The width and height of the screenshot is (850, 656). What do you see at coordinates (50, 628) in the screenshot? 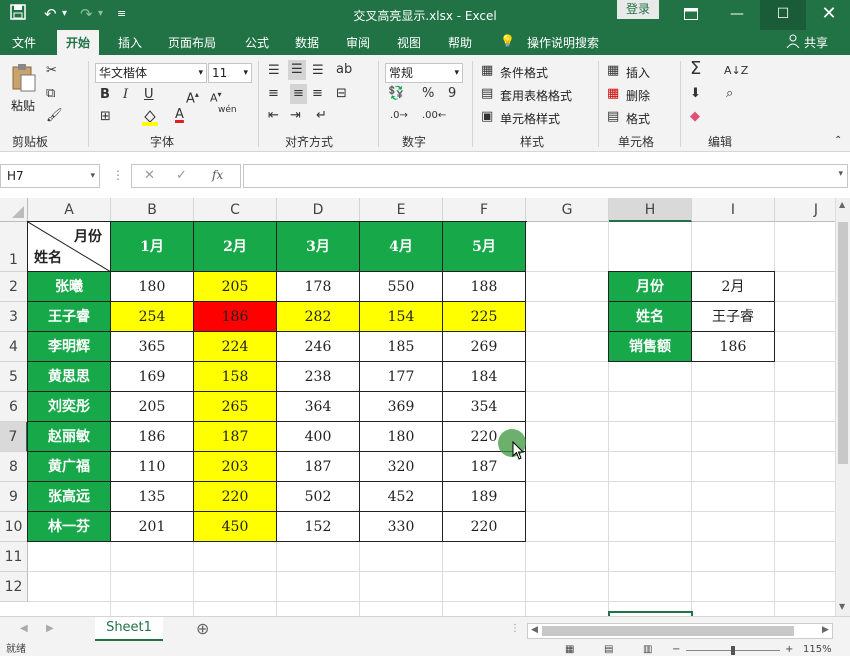
I see `next-sheet-icon: ▶` at bounding box center [50, 628].